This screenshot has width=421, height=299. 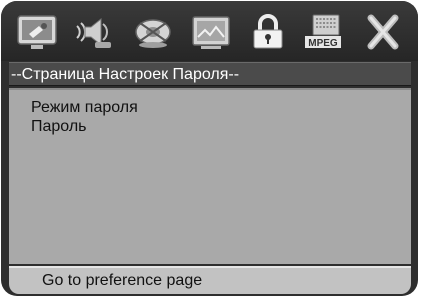 What do you see at coordinates (59, 127) in the screenshot?
I see `menu-item-password: Пароль` at bounding box center [59, 127].